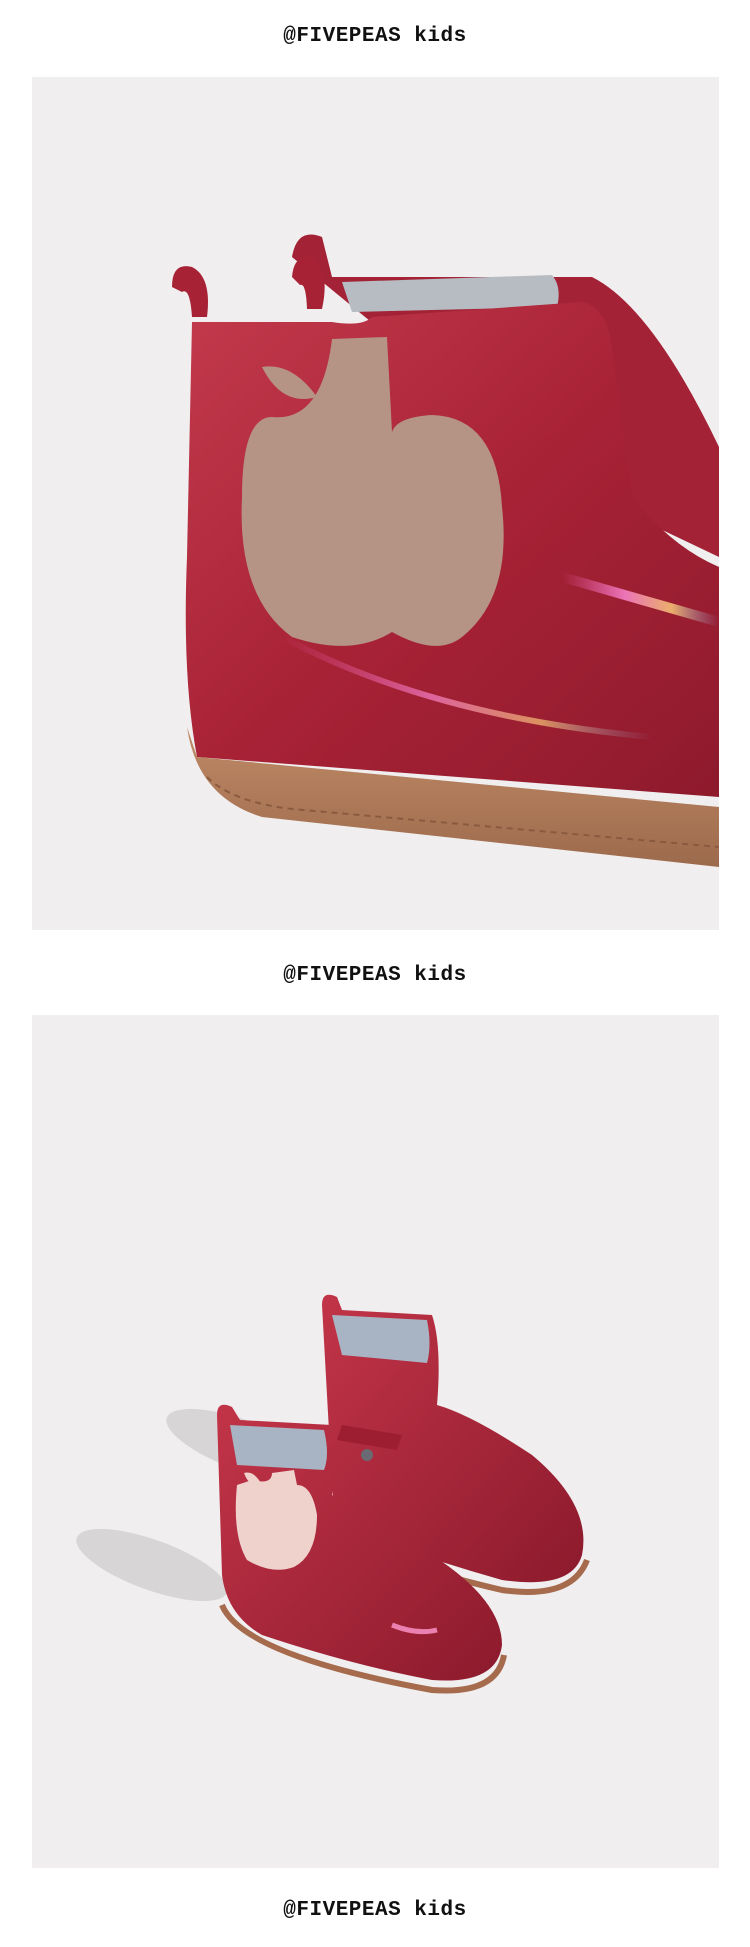  Describe the element at coordinates (375, 1910) in the screenshot. I see `brand-caption-3: @FIVEPEAS kids` at that location.